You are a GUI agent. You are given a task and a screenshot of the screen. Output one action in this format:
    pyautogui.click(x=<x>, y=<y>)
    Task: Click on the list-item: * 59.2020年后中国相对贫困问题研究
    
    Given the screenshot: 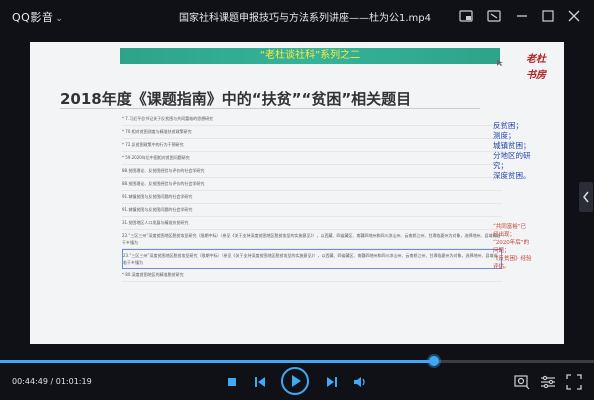 What is the action you would take?
    pyautogui.click(x=312, y=158)
    